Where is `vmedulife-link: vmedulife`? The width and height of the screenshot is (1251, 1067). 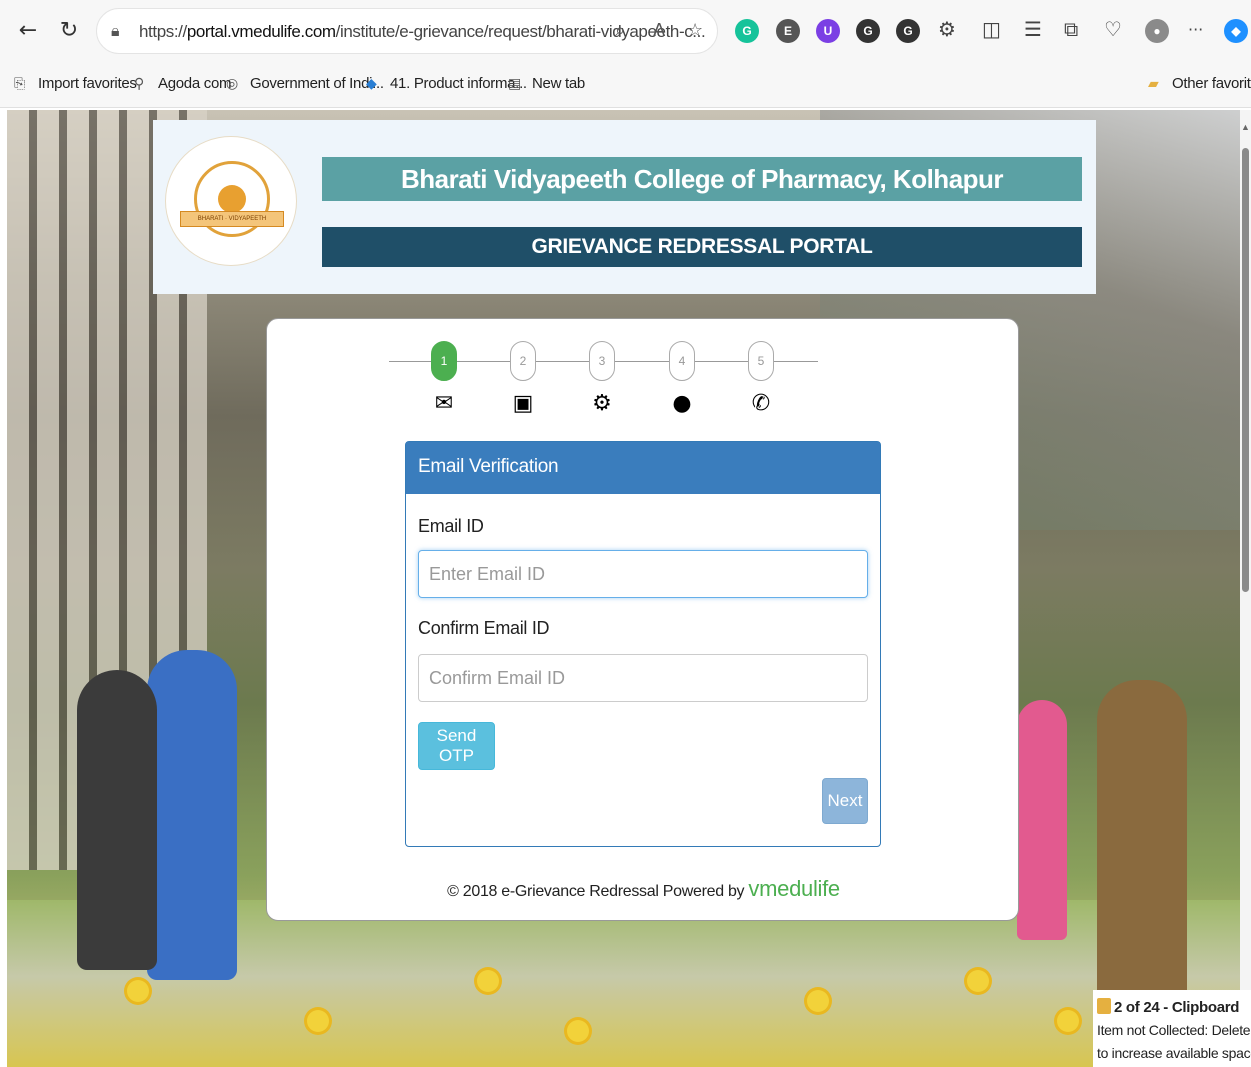
vmedulife-link: vmedulife is located at coordinates (794, 888).